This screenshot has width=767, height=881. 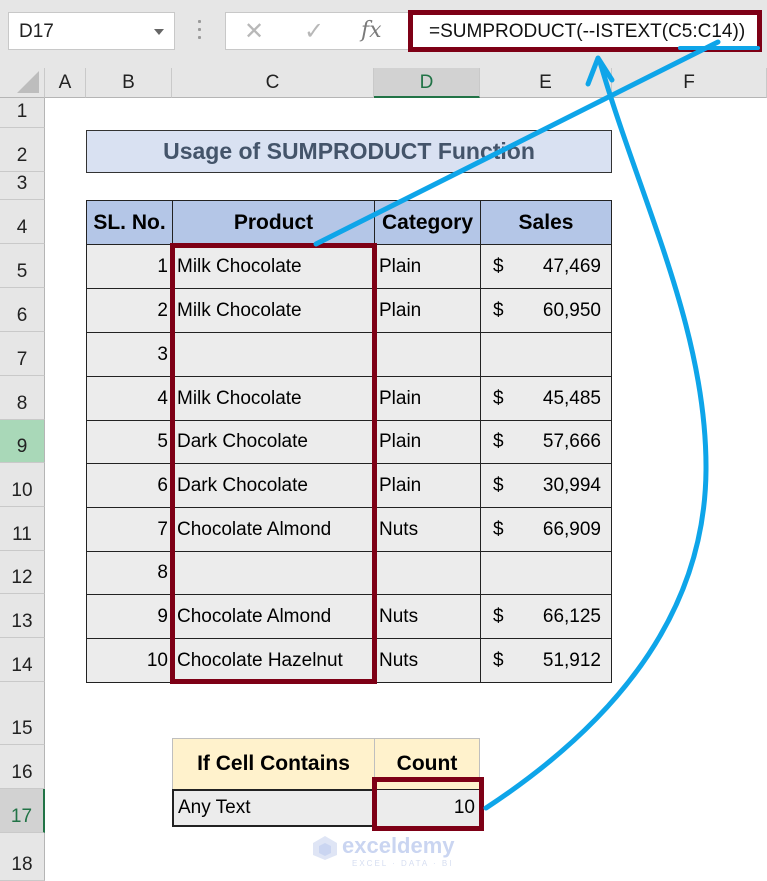 I want to click on sales-cell: $30,994, so click(x=546, y=485).